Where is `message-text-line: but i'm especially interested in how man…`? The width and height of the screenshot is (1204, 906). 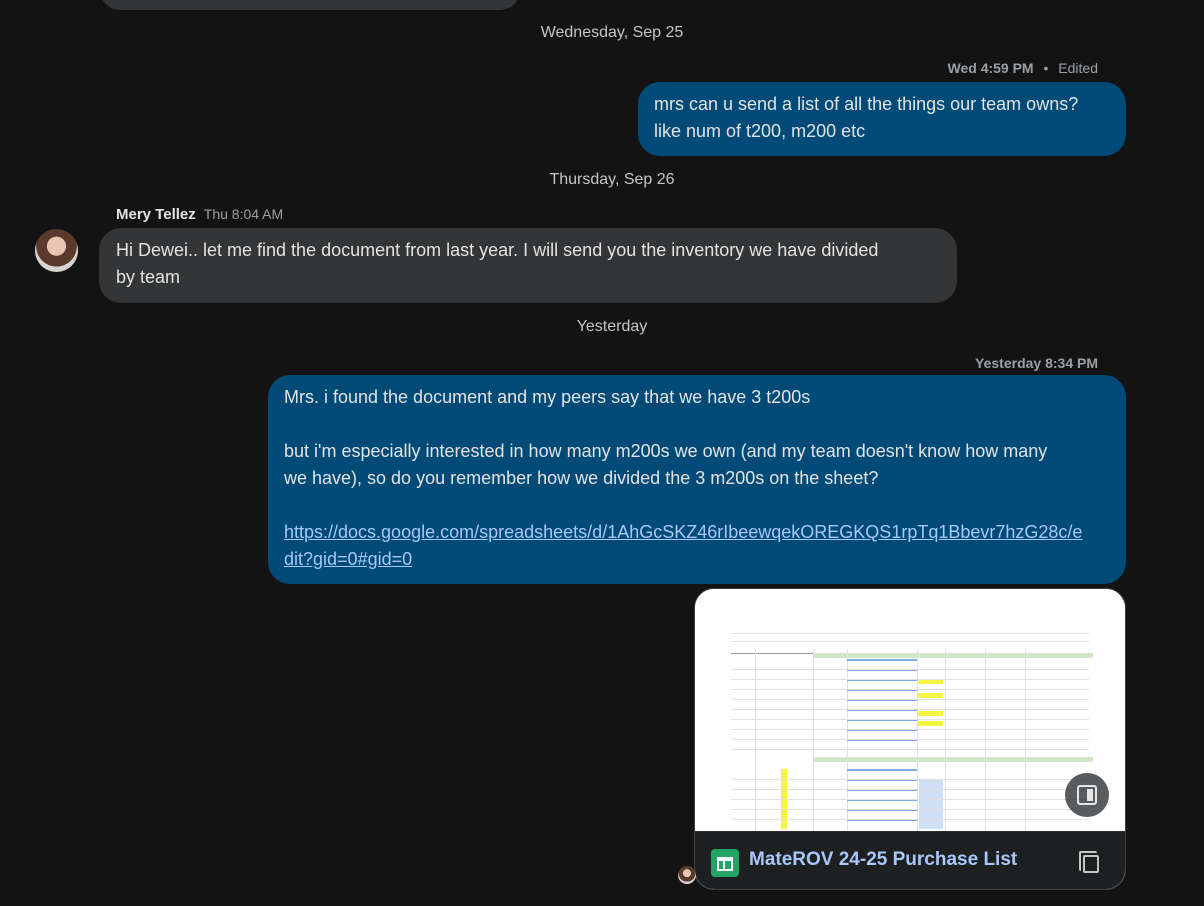 message-text-line: but i'm especially interested in how man… is located at coordinates (666, 451).